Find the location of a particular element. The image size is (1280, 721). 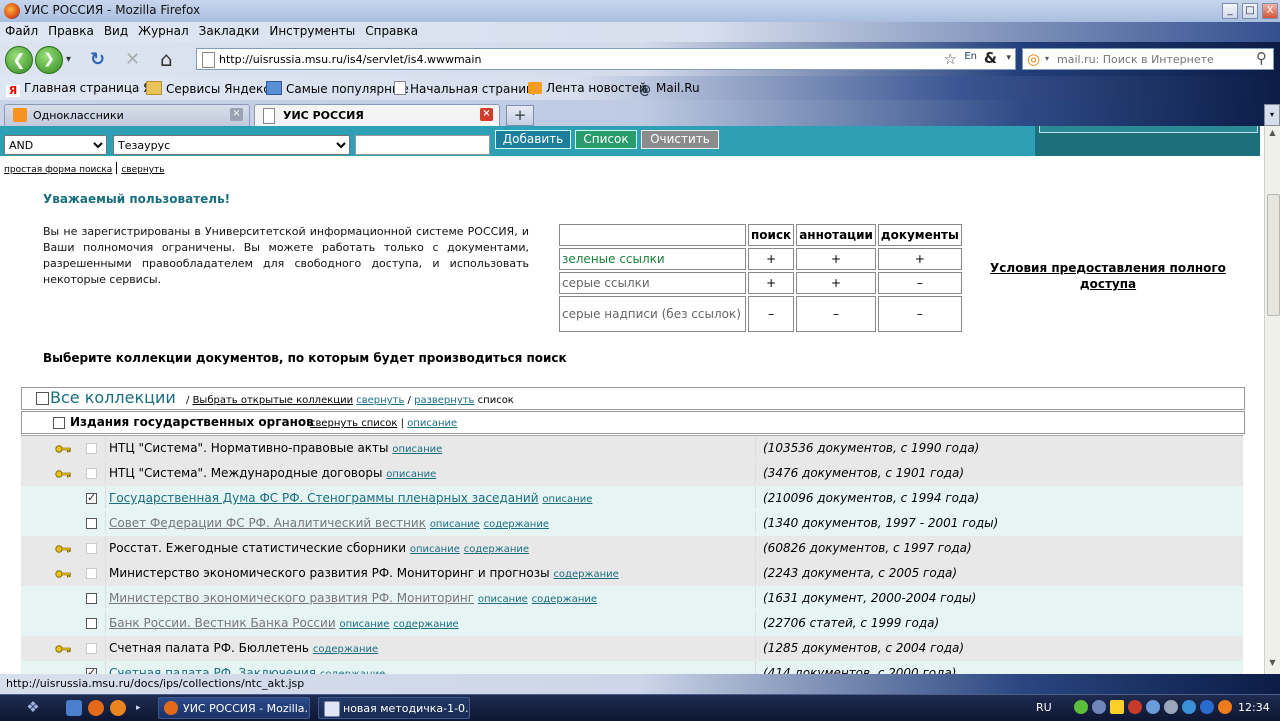

back-button: ❮ is located at coordinates (19, 60).